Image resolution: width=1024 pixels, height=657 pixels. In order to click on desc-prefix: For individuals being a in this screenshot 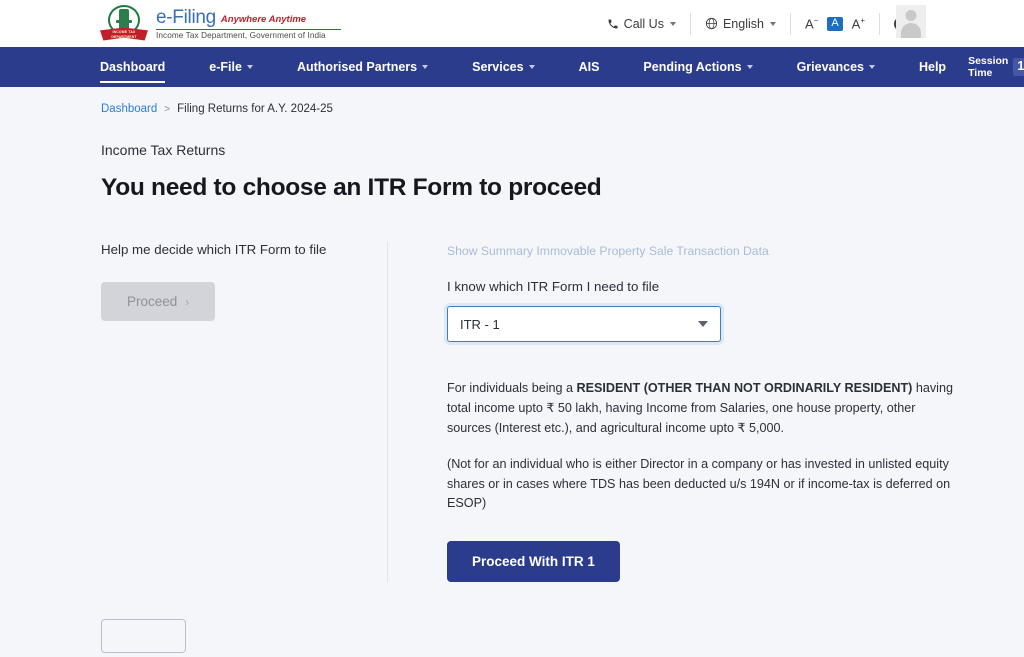, I will do `click(512, 388)`.